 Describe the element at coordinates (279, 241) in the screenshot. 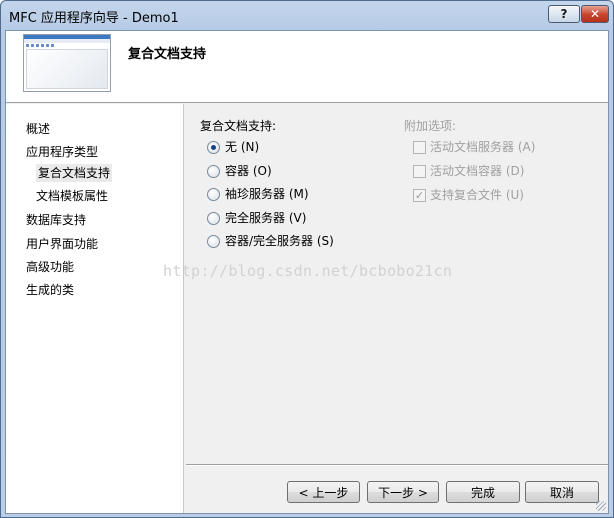

I see `radio-container-full-server-label: 容器/完全服务器 (S)` at that location.